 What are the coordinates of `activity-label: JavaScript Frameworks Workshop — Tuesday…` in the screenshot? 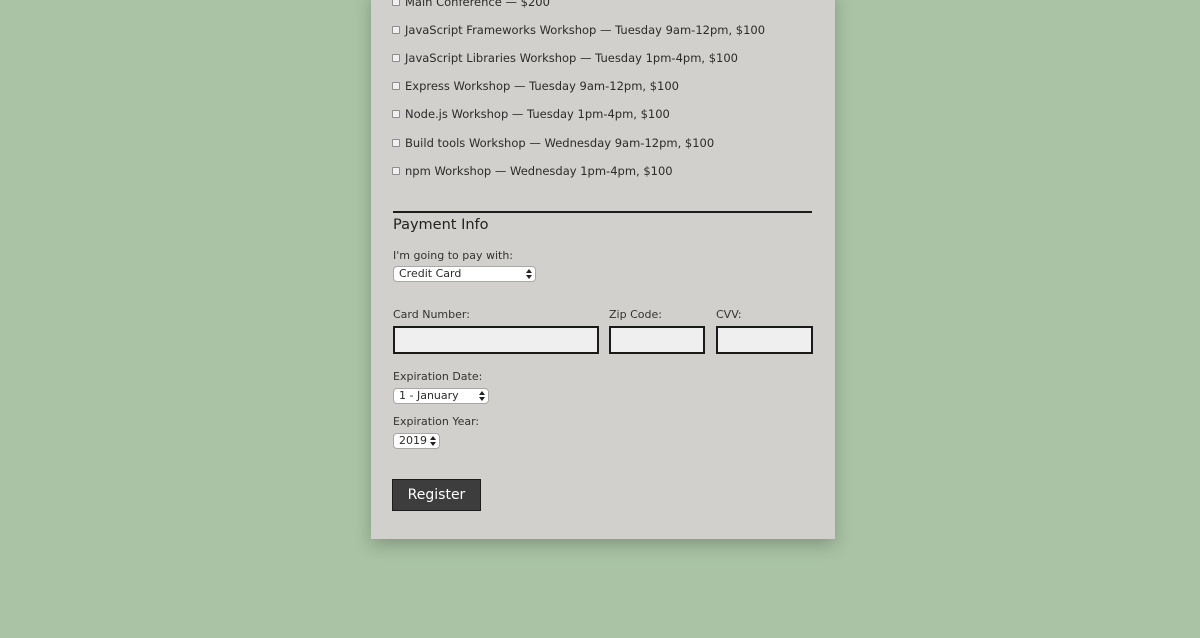 It's located at (585, 30).